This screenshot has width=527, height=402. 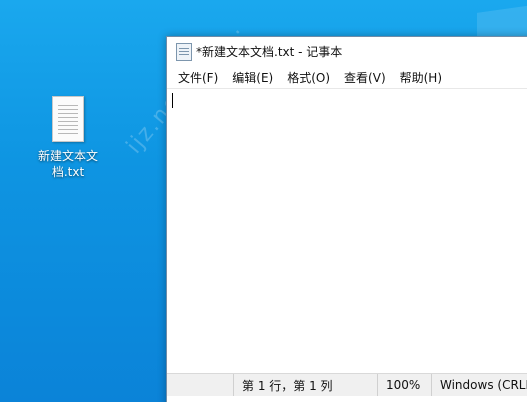 I want to click on text-file-icon, so click(x=68, y=119).